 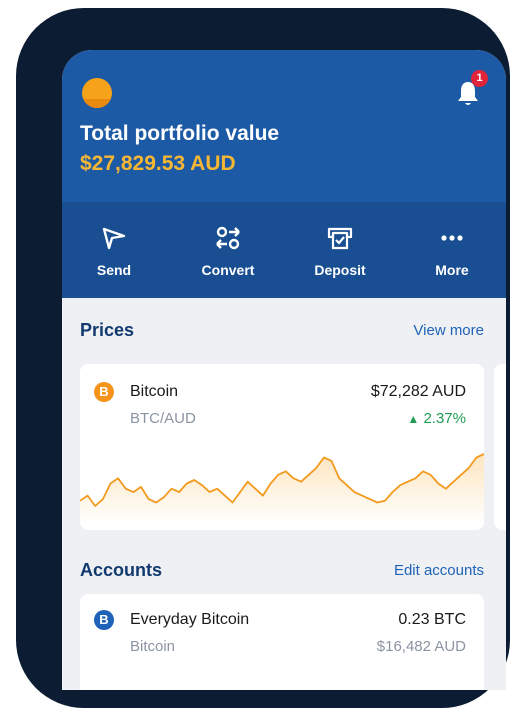 I want to click on coin-name: Bitcoin, so click(x=154, y=391).